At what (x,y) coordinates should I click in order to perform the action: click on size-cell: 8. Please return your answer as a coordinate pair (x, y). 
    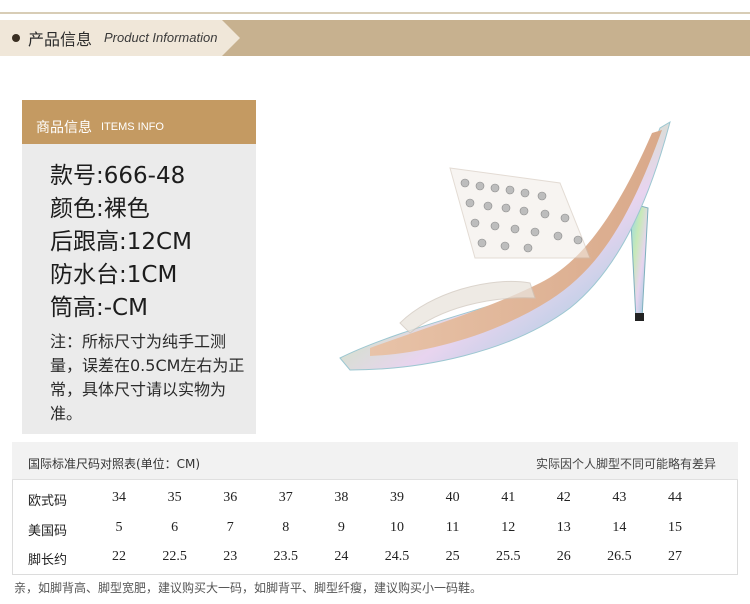
    Looking at the image, I should click on (286, 527).